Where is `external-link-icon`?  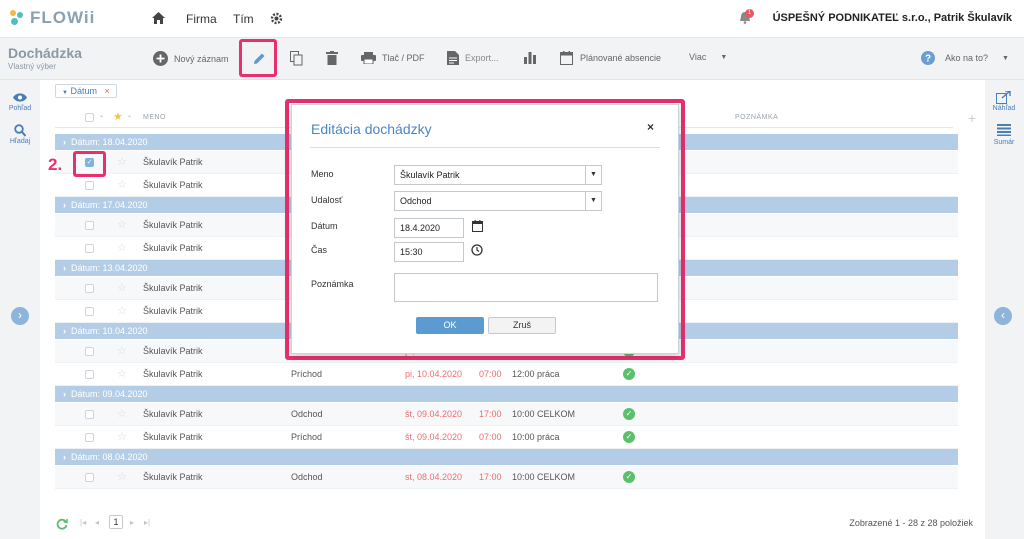 external-link-icon is located at coordinates (1003, 98).